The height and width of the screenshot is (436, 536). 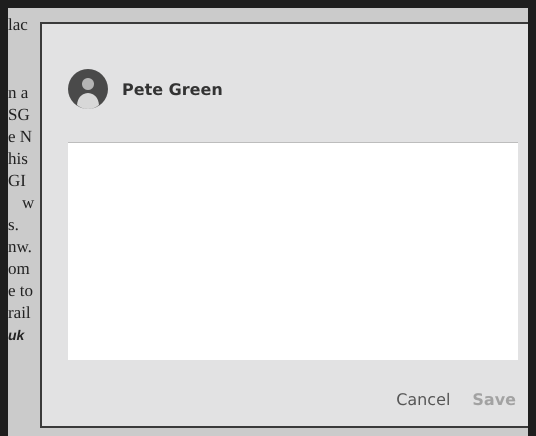 I want to click on page-text: his, so click(x=18, y=159).